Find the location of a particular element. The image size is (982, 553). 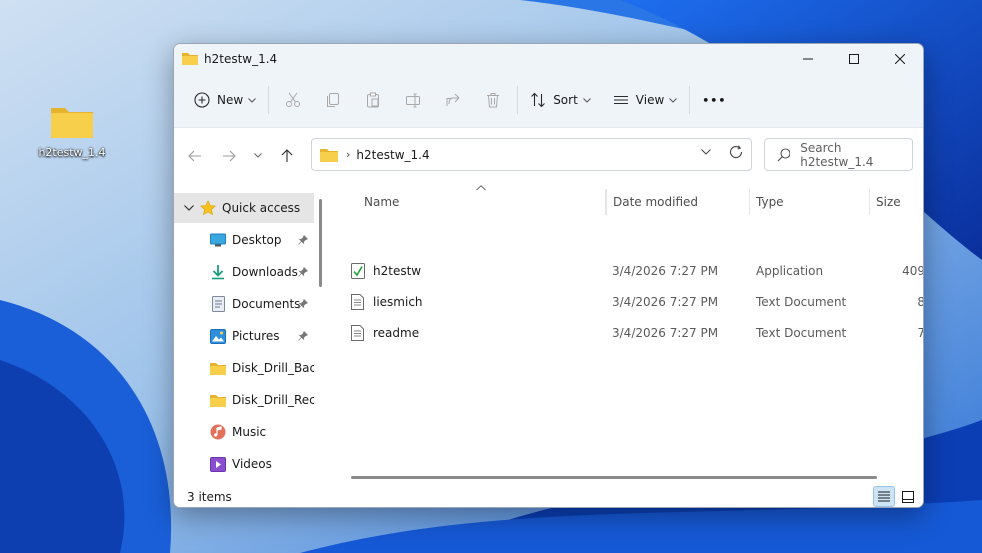

command-bar: New Sort View ••• is located at coordinates (548, 100).